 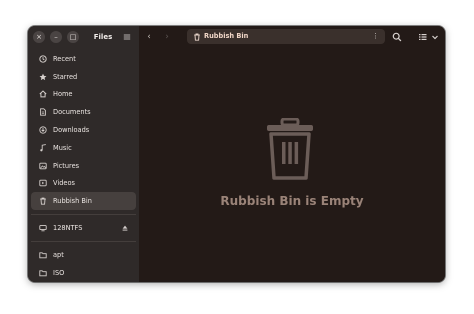 I want to click on empty-state-text: Rubbish Bin is Empty, so click(x=292, y=201).